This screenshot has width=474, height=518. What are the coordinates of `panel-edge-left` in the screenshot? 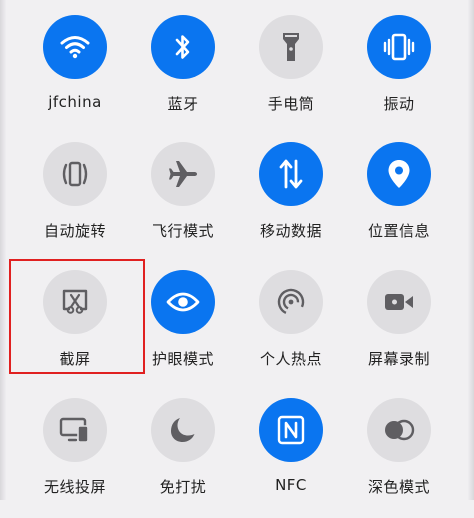 It's located at (3, 250).